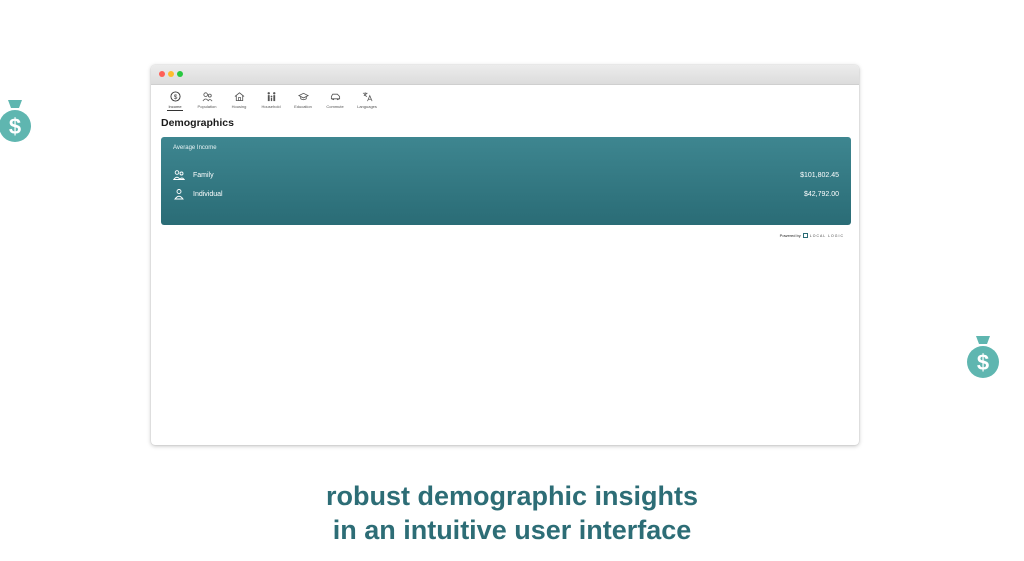 The image size is (1024, 561). I want to click on graduation-cap-icon, so click(303, 96).